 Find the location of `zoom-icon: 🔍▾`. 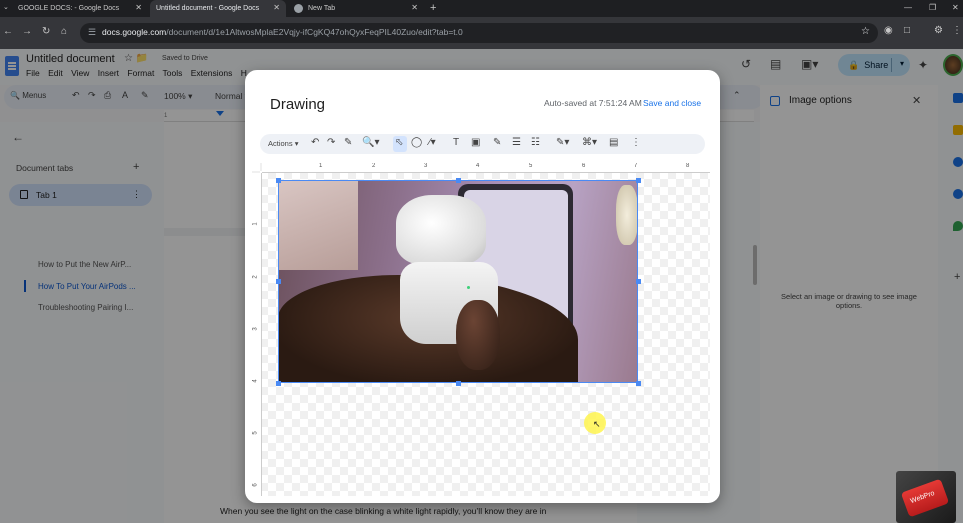

zoom-icon: 🔍▾ is located at coordinates (370, 142).